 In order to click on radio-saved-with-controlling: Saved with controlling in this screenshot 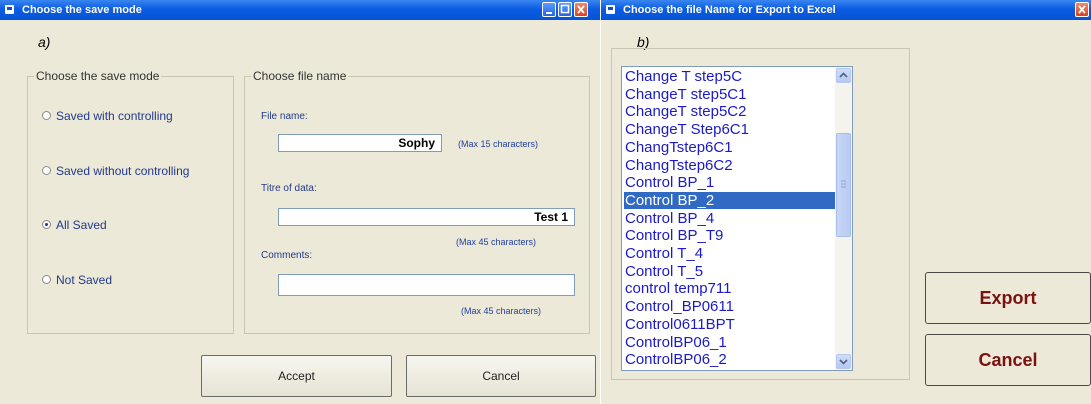, I will do `click(107, 116)`.